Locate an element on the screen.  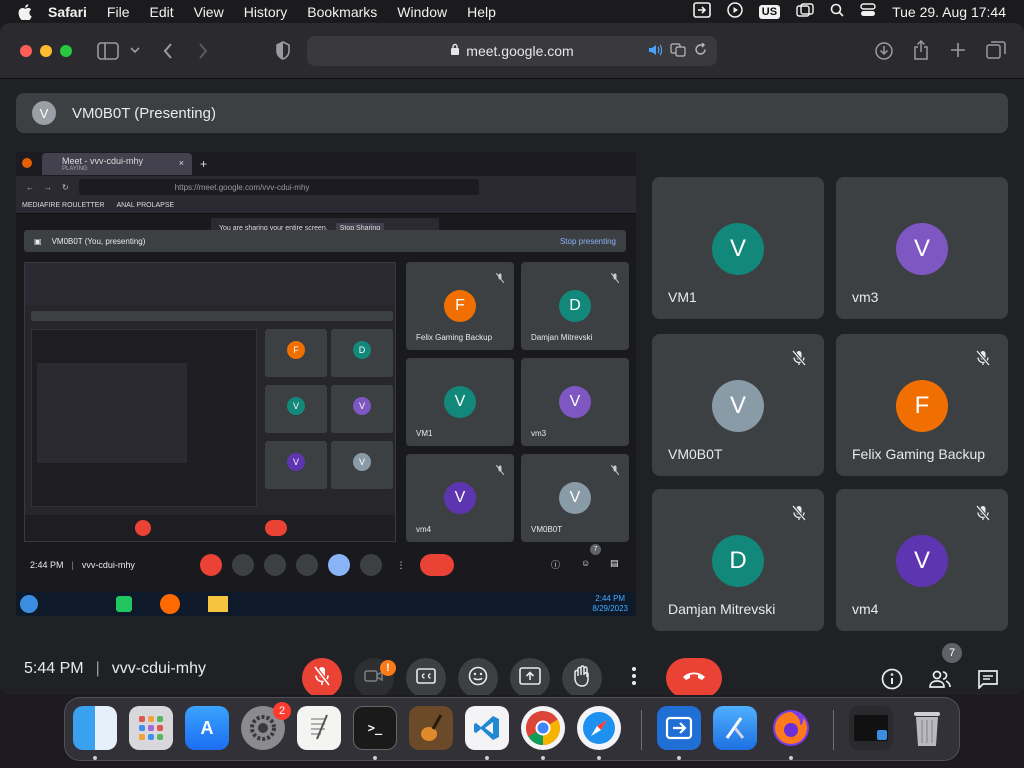
minimize-window-button is located at coordinates (46, 50).